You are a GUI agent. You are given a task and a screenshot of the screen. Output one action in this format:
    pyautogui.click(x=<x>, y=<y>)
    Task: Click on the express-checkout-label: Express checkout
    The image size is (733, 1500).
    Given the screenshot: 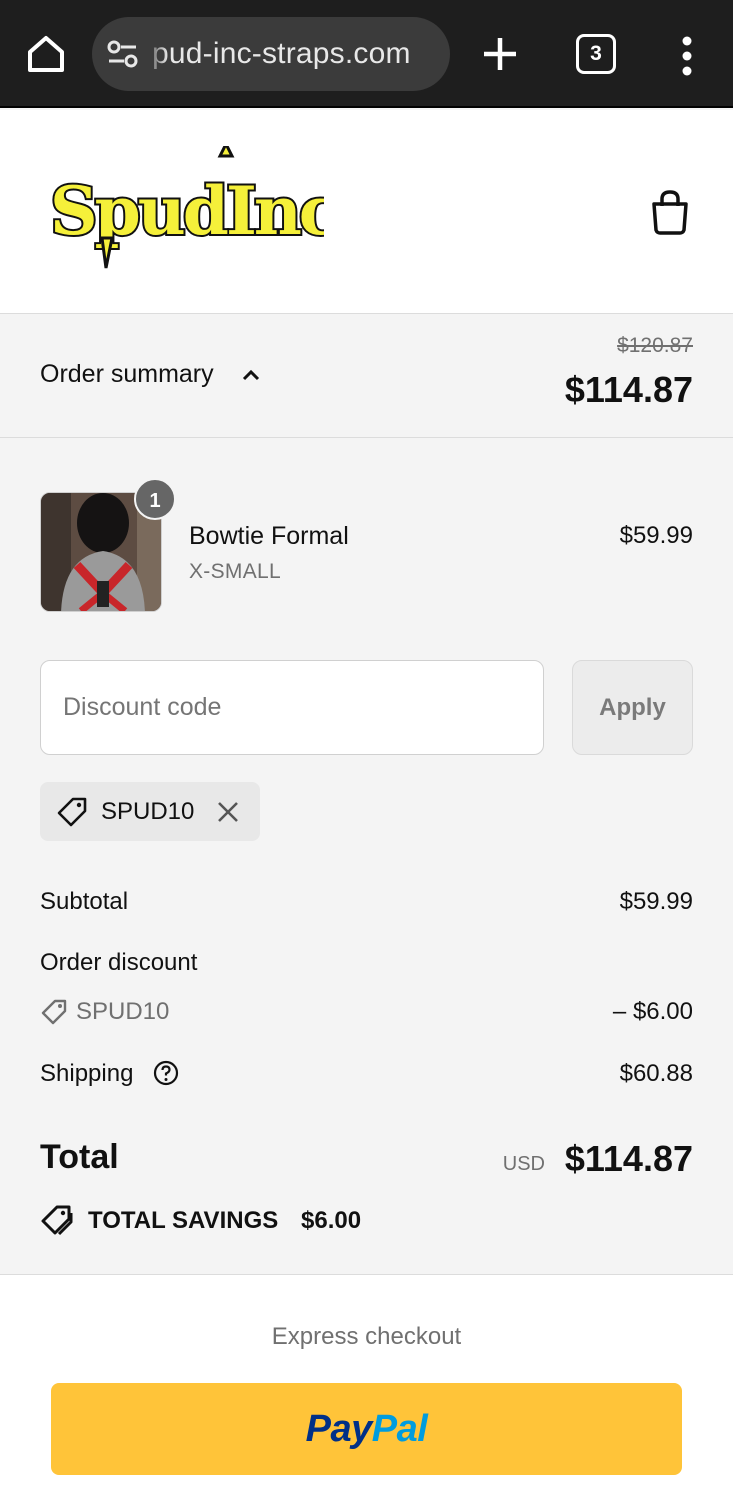 What is the action you would take?
    pyautogui.click(x=366, y=1336)
    